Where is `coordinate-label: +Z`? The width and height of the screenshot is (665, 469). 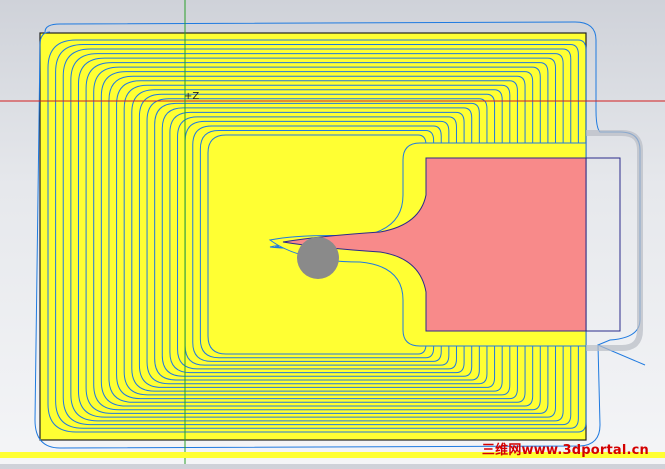
coordinate-label: +Z is located at coordinates (192, 96).